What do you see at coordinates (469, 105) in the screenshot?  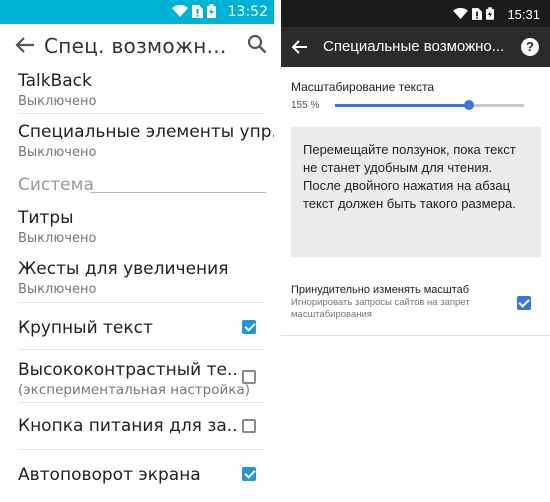 I see `slider-thumb` at bounding box center [469, 105].